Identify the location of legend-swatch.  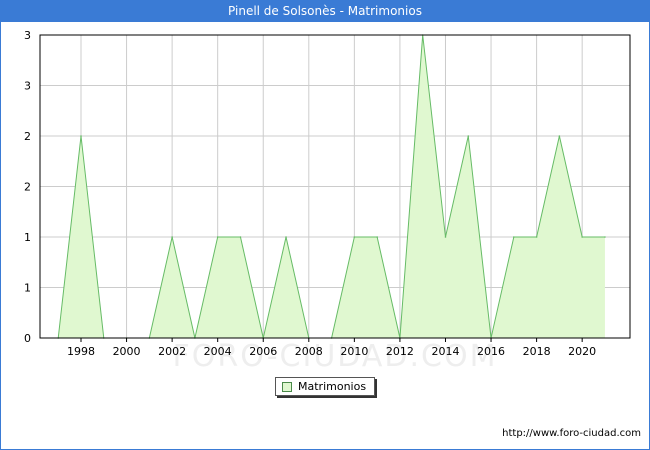
(287, 387).